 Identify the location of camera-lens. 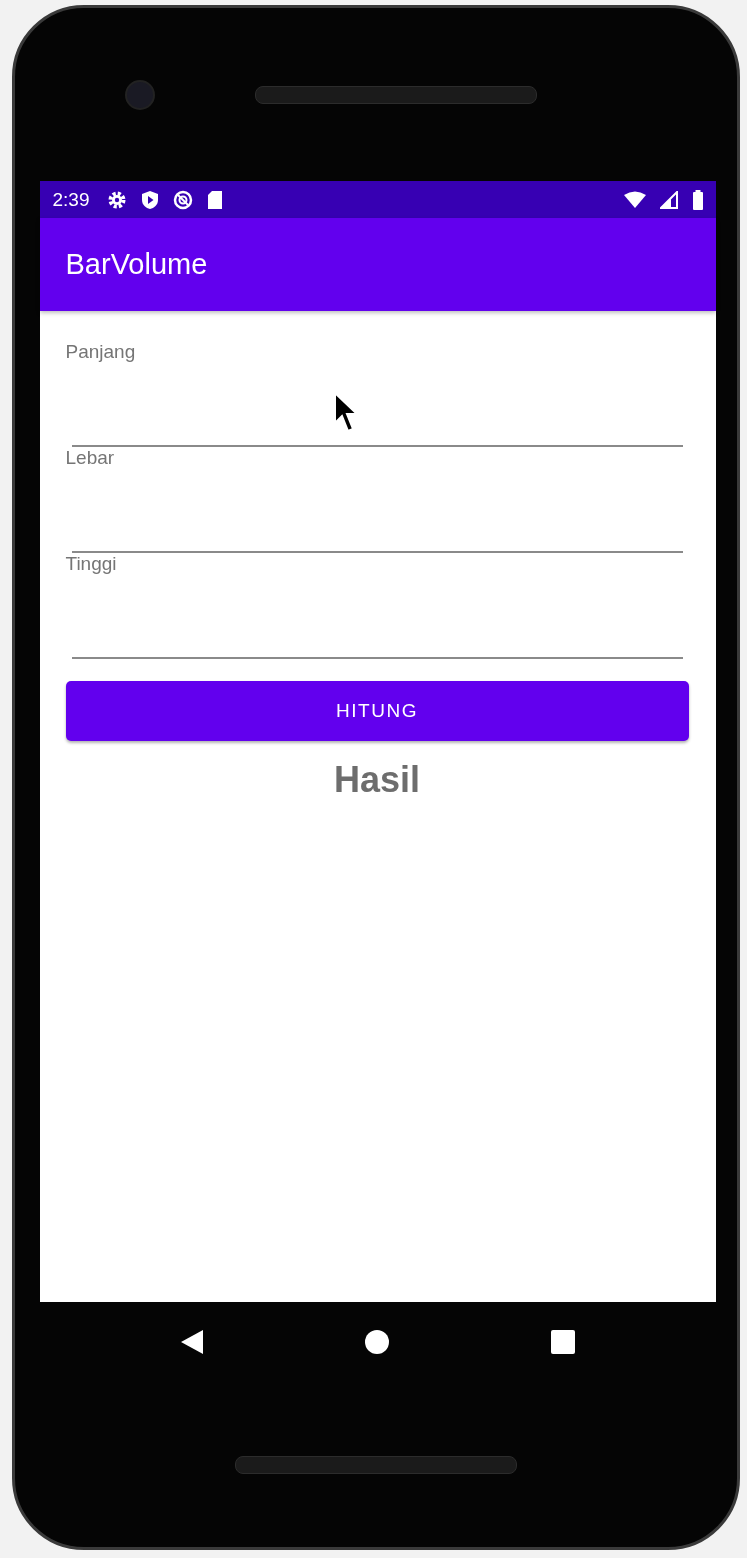
(140, 94).